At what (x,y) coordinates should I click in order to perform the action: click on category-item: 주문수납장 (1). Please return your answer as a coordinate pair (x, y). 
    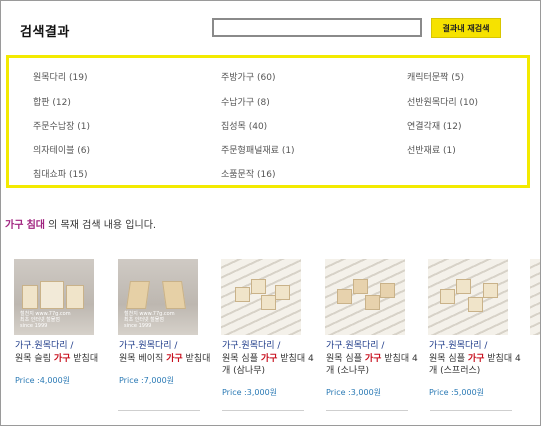
    Looking at the image, I should click on (61, 125).